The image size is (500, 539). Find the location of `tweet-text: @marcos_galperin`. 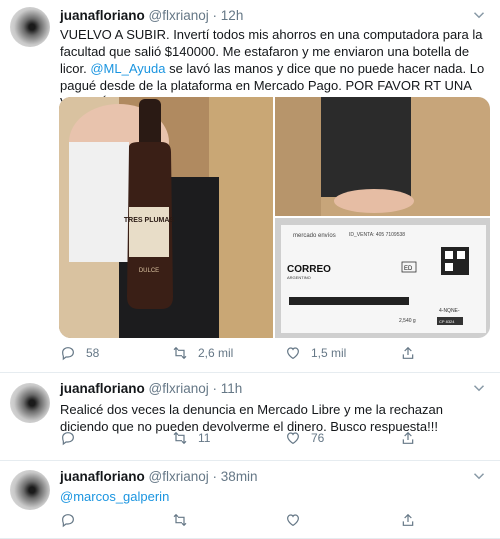

tweet-text: @marcos_galperin is located at coordinates (273, 496).